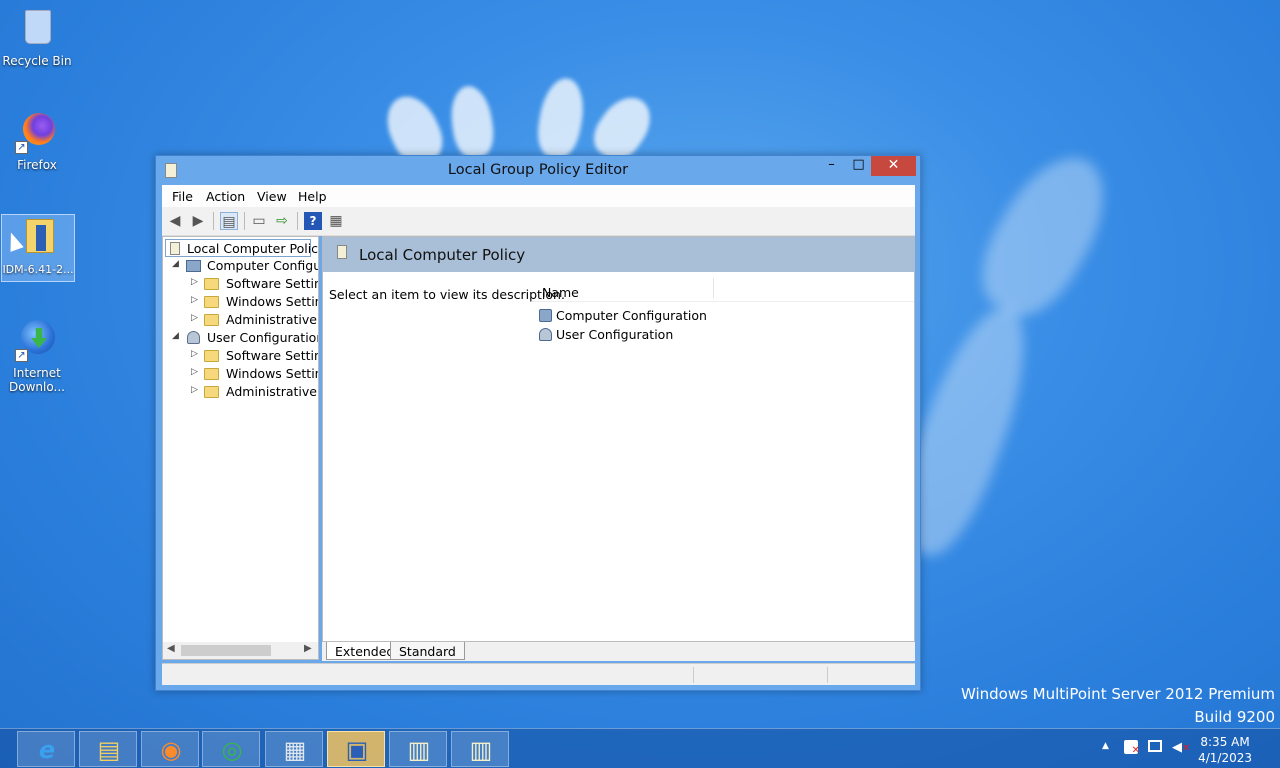 This screenshot has width=1280, height=768. I want to click on taskbar-file-explorer: ▤, so click(108, 749).